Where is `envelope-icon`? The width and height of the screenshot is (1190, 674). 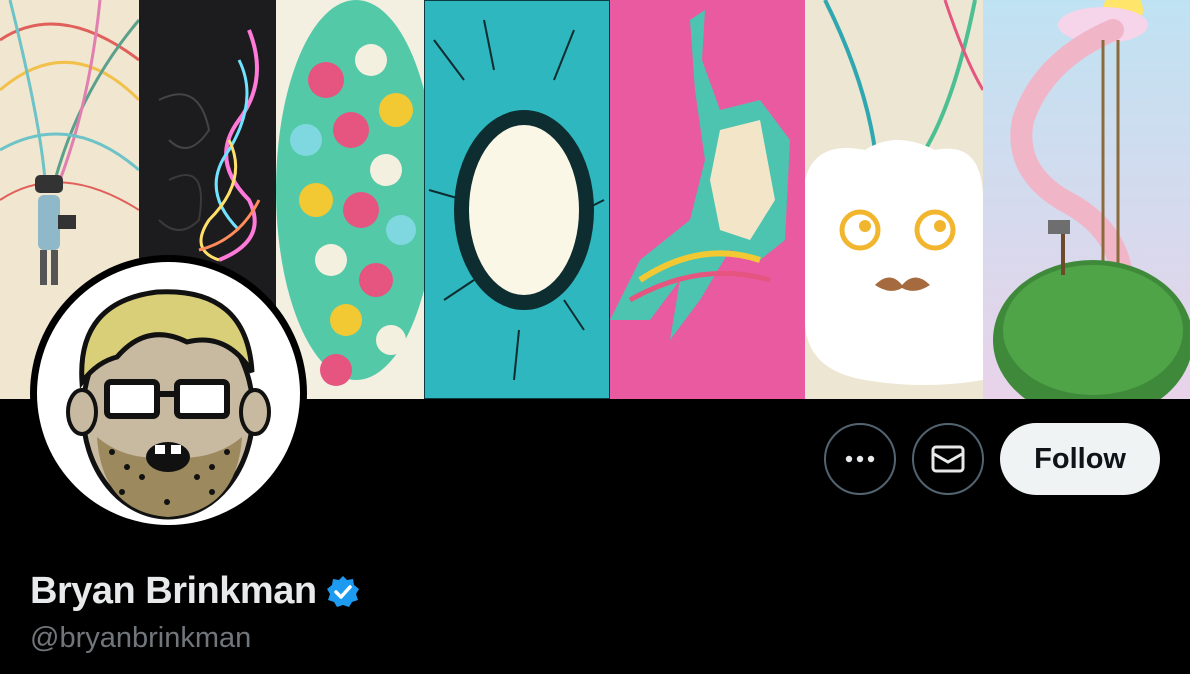 envelope-icon is located at coordinates (948, 459).